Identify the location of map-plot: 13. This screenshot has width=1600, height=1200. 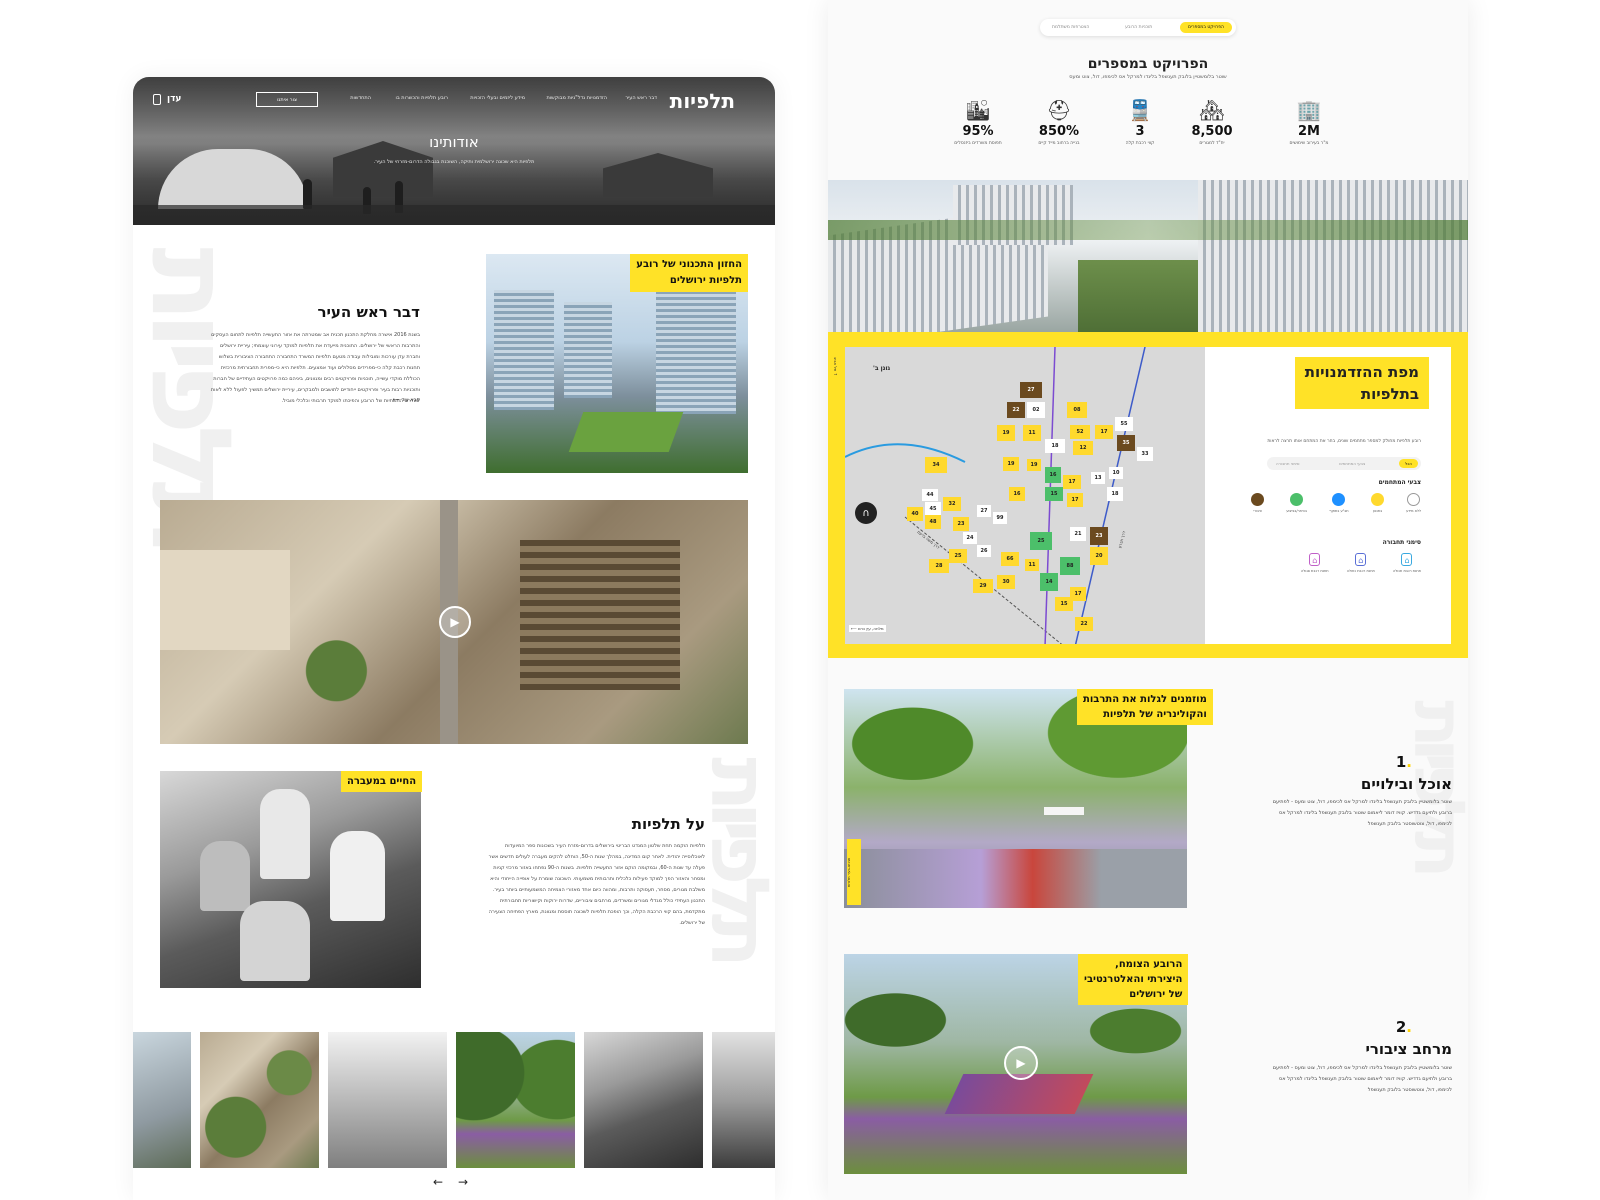
(1098, 478).